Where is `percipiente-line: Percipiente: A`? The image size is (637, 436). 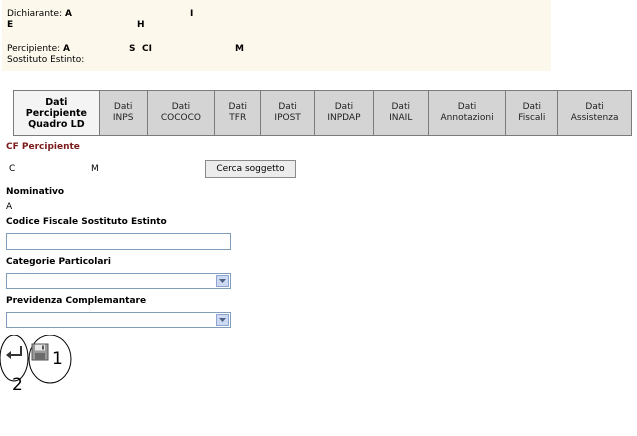
percipiente-line: Percipiente: A is located at coordinates (38, 49).